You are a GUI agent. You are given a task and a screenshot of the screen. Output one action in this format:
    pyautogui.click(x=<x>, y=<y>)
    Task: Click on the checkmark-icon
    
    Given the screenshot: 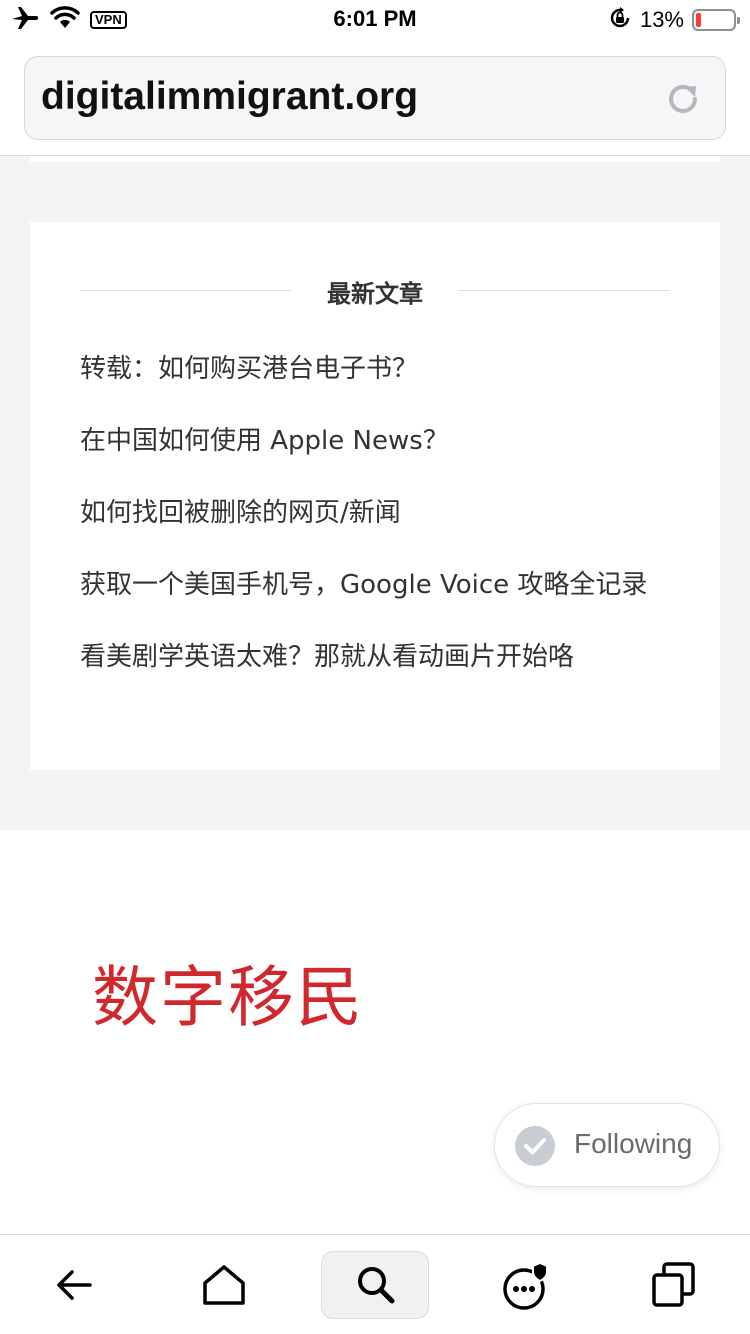 What is the action you would take?
    pyautogui.click(x=535, y=1146)
    